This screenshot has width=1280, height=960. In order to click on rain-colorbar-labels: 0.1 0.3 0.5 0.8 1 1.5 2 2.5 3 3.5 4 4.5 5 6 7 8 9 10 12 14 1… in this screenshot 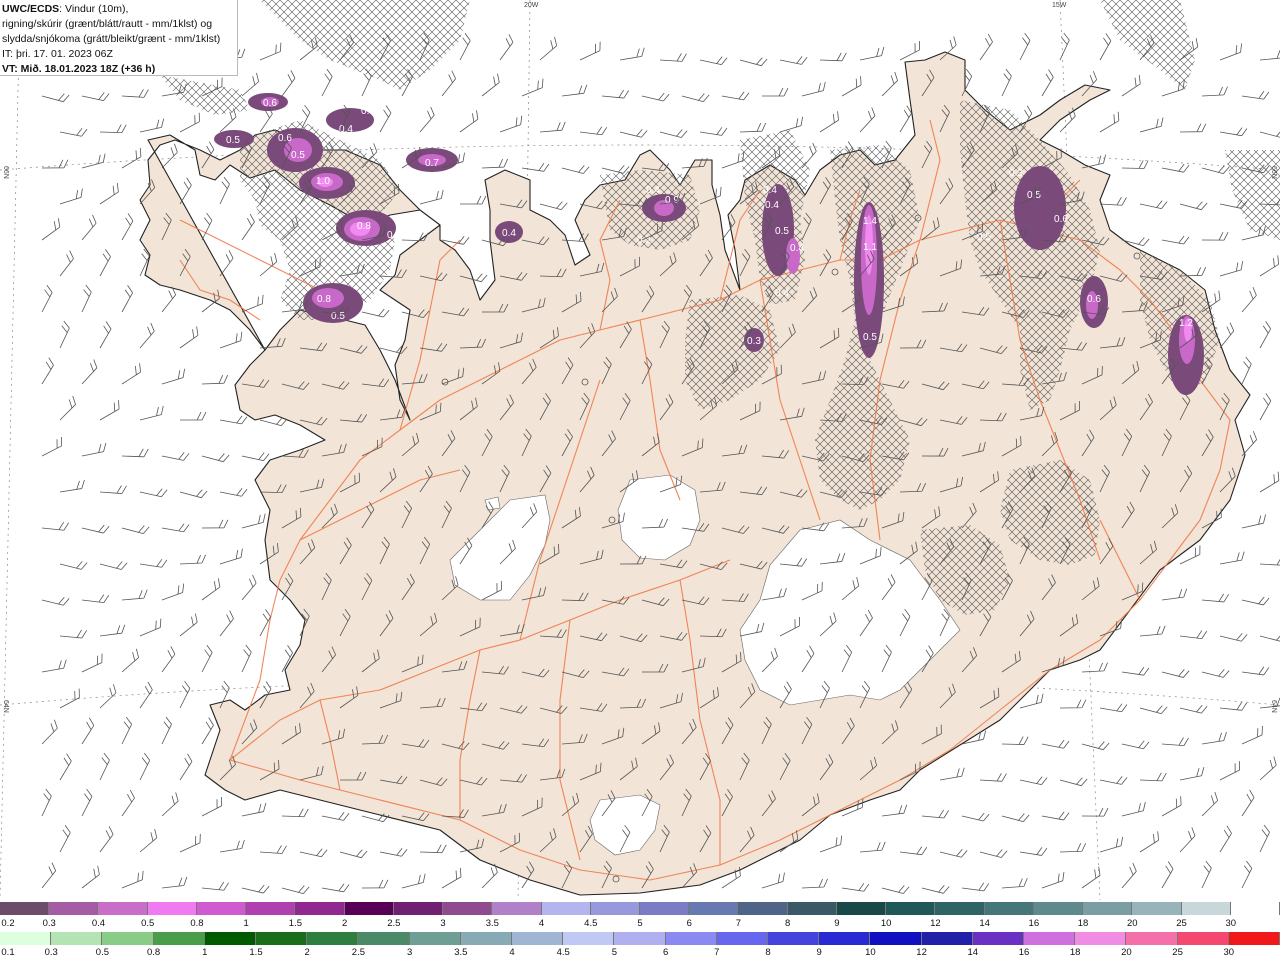, I will do `click(640, 953)`.